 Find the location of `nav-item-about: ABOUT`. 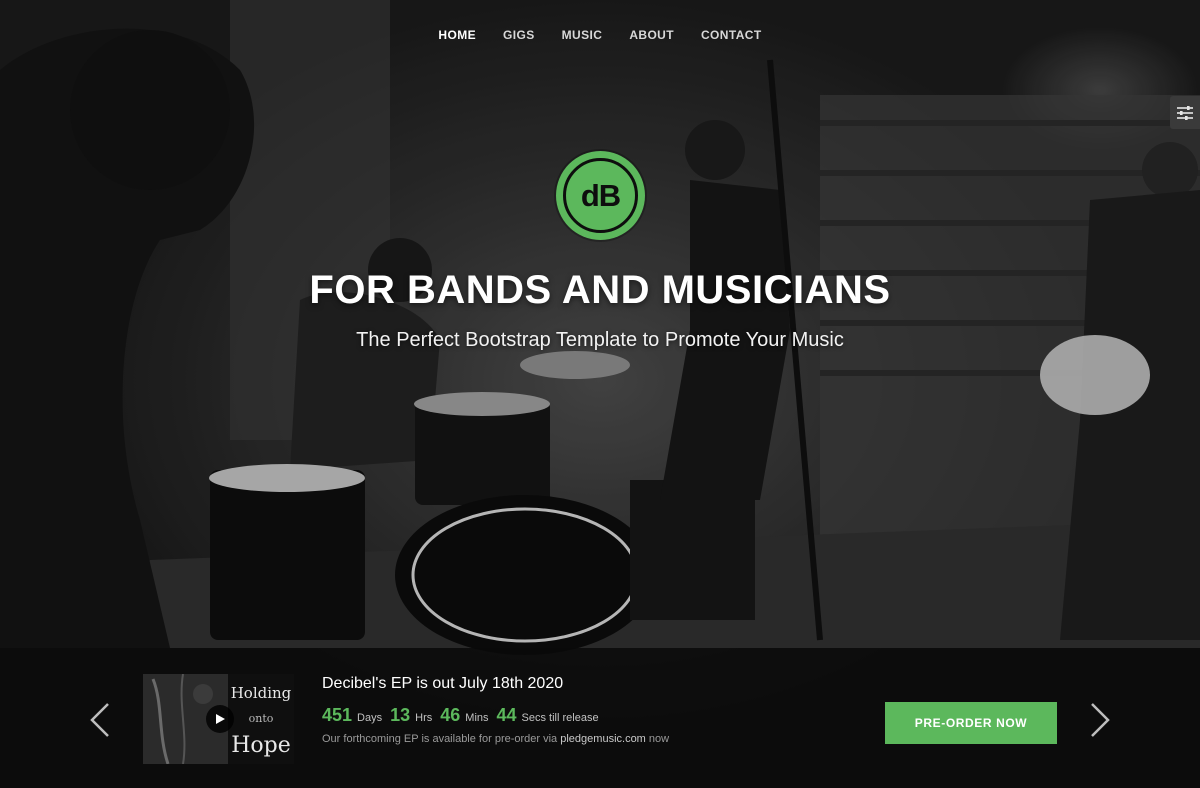

nav-item-about: ABOUT is located at coordinates (651, 35).